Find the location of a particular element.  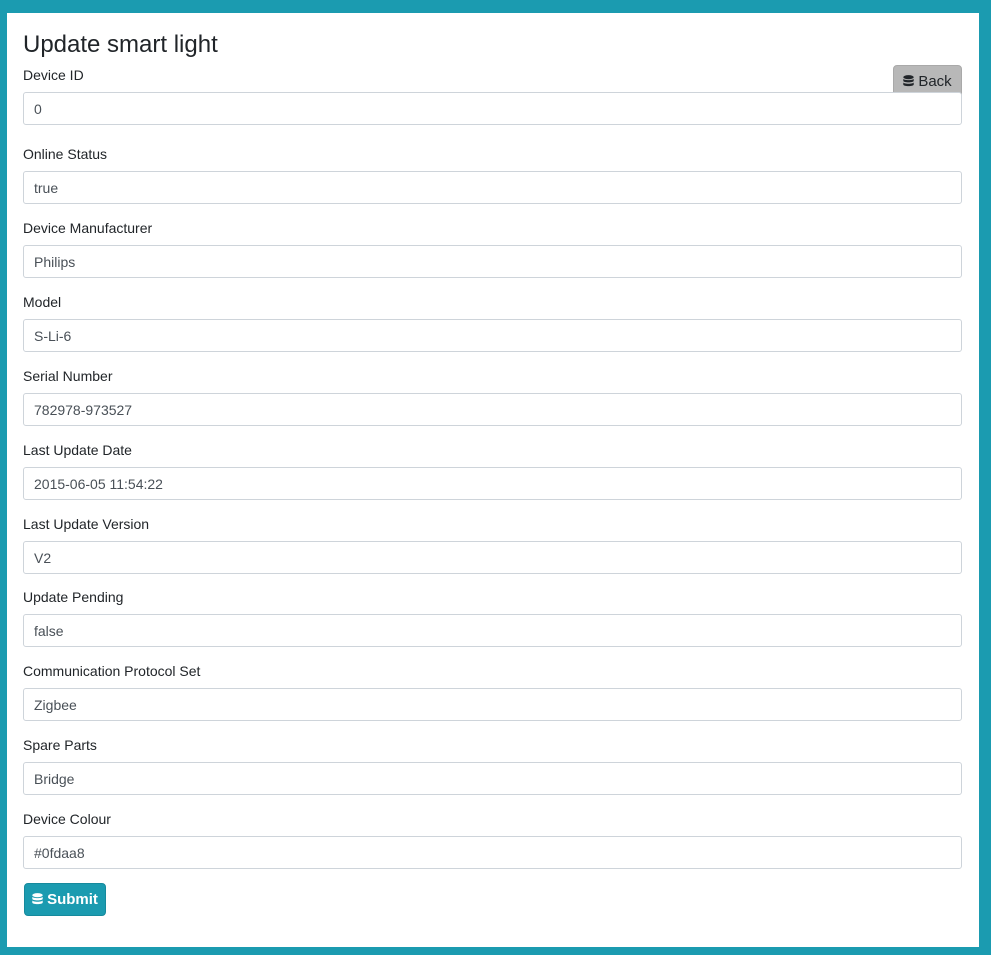

field-last-update-version: Last Update Version is located at coordinates (492, 545).